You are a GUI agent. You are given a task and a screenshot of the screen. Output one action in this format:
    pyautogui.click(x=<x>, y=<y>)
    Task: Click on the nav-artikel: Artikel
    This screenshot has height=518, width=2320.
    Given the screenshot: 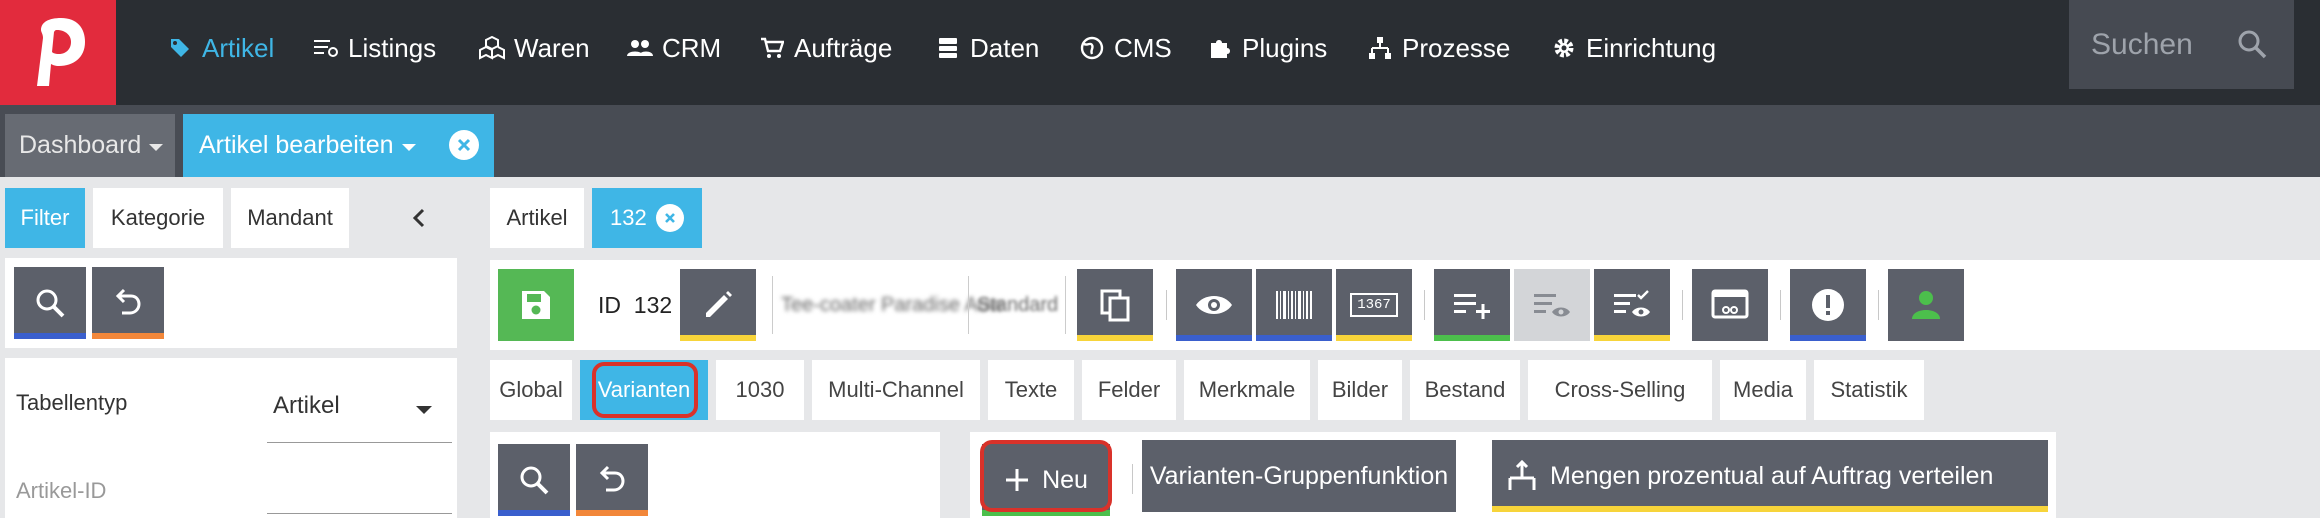 What is the action you would take?
    pyautogui.click(x=220, y=48)
    